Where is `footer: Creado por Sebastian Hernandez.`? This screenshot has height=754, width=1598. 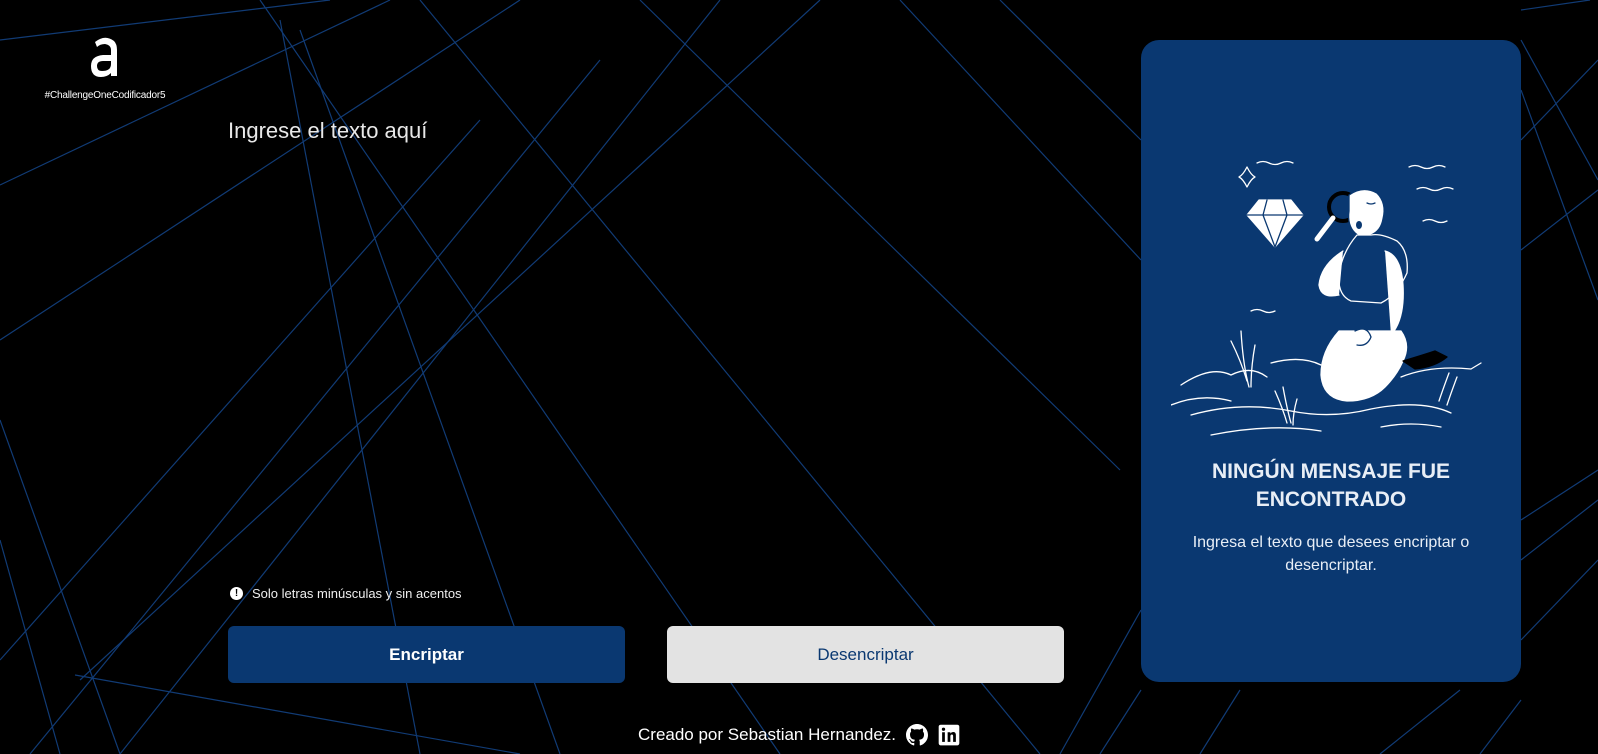 footer: Creado por Sebastian Hernandez. is located at coordinates (799, 735).